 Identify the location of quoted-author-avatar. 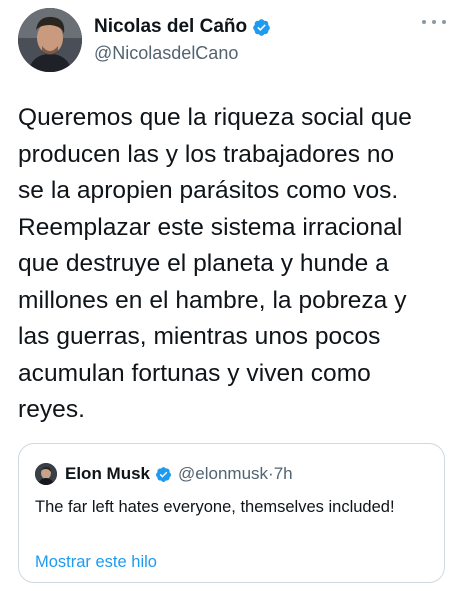
(46, 474).